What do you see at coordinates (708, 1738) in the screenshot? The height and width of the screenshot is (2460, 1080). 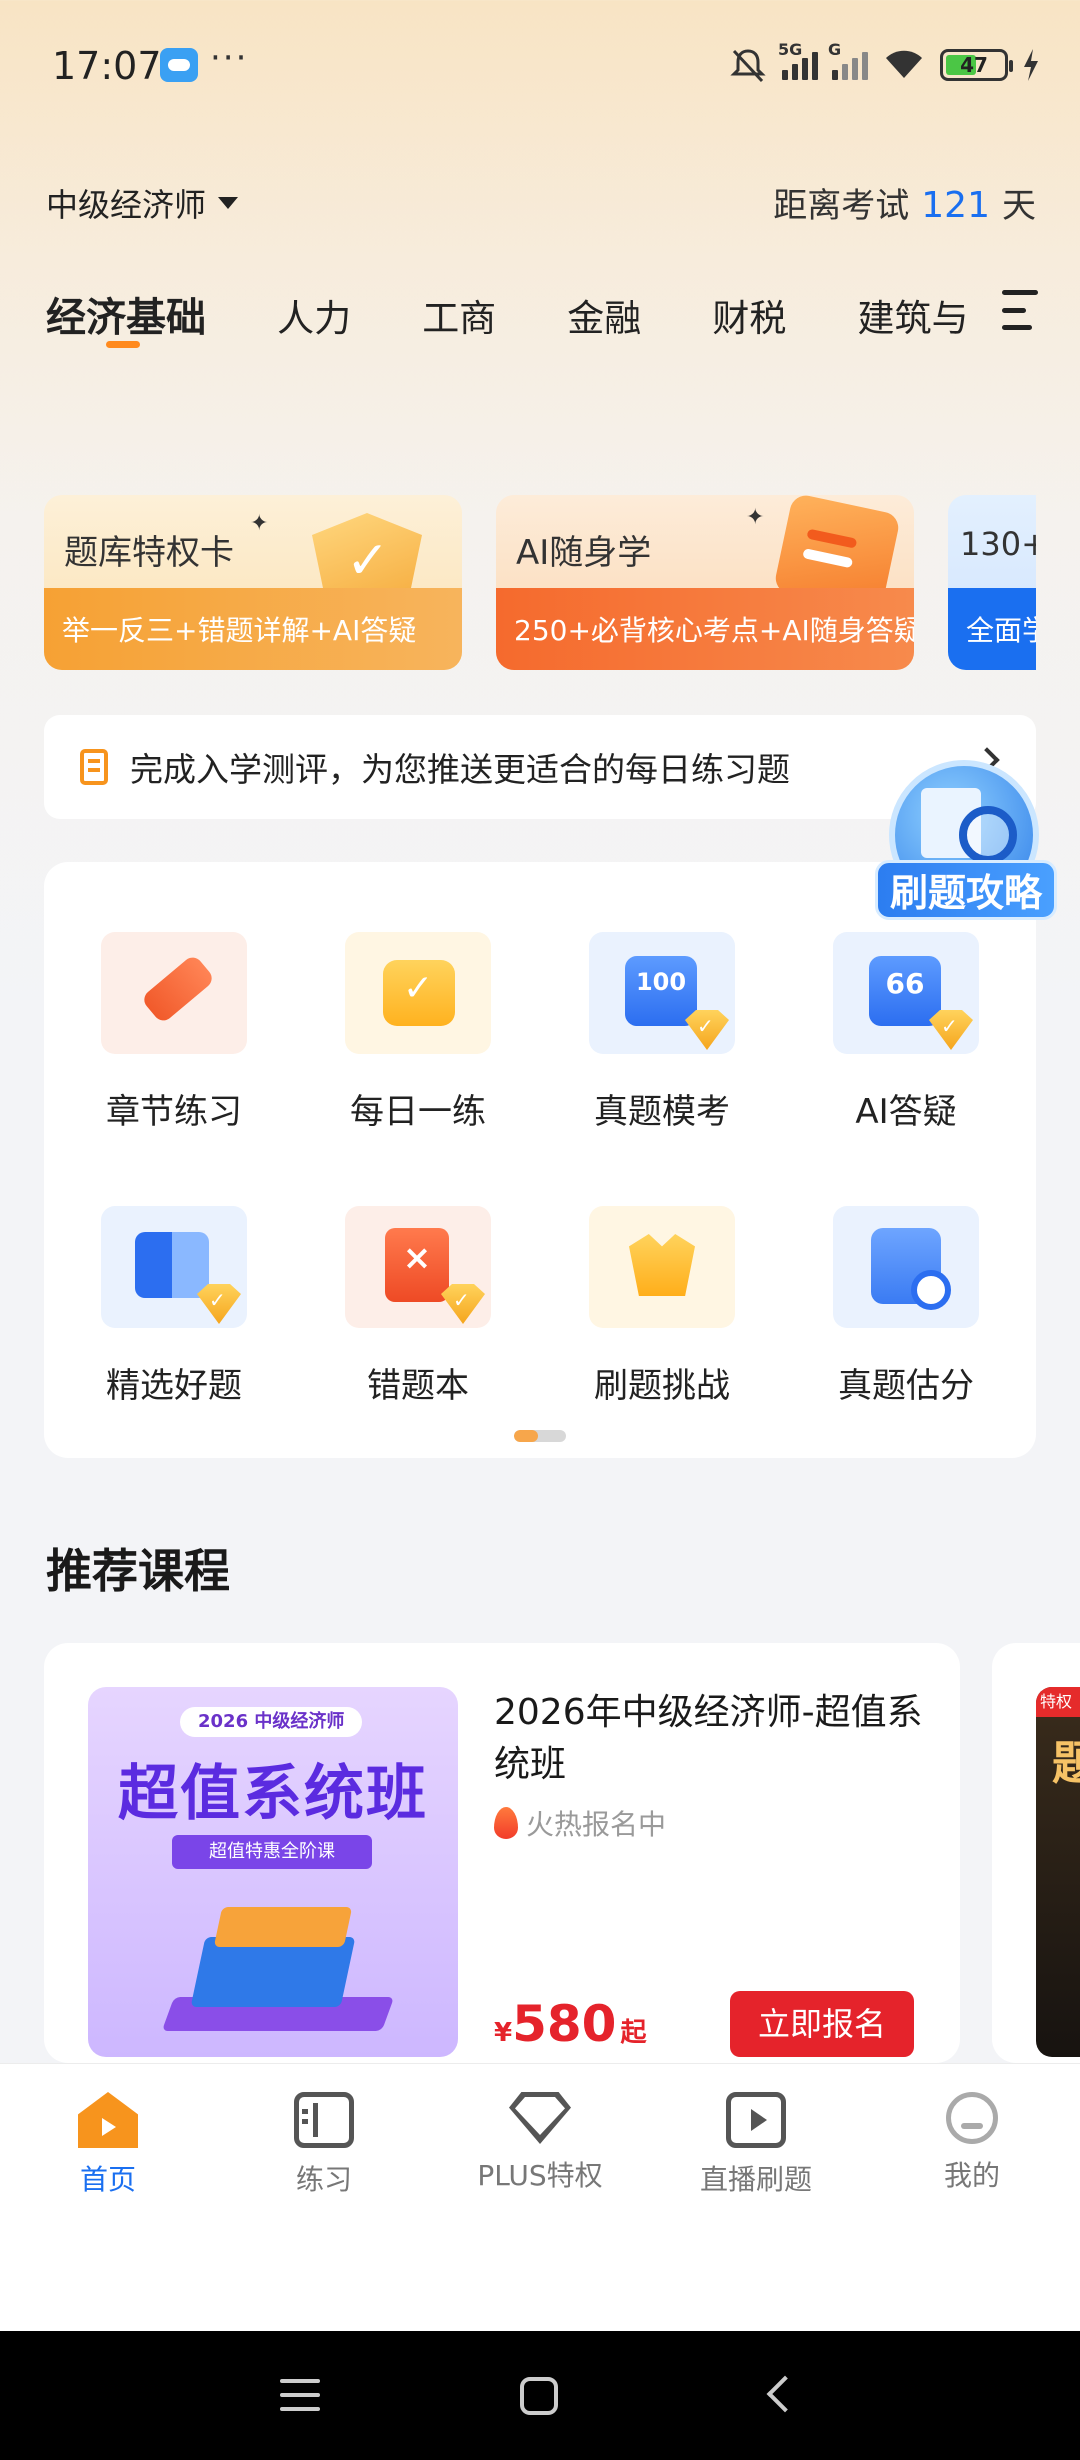 I see `course-title: 2026年中级经济师-超值系统班` at bounding box center [708, 1738].